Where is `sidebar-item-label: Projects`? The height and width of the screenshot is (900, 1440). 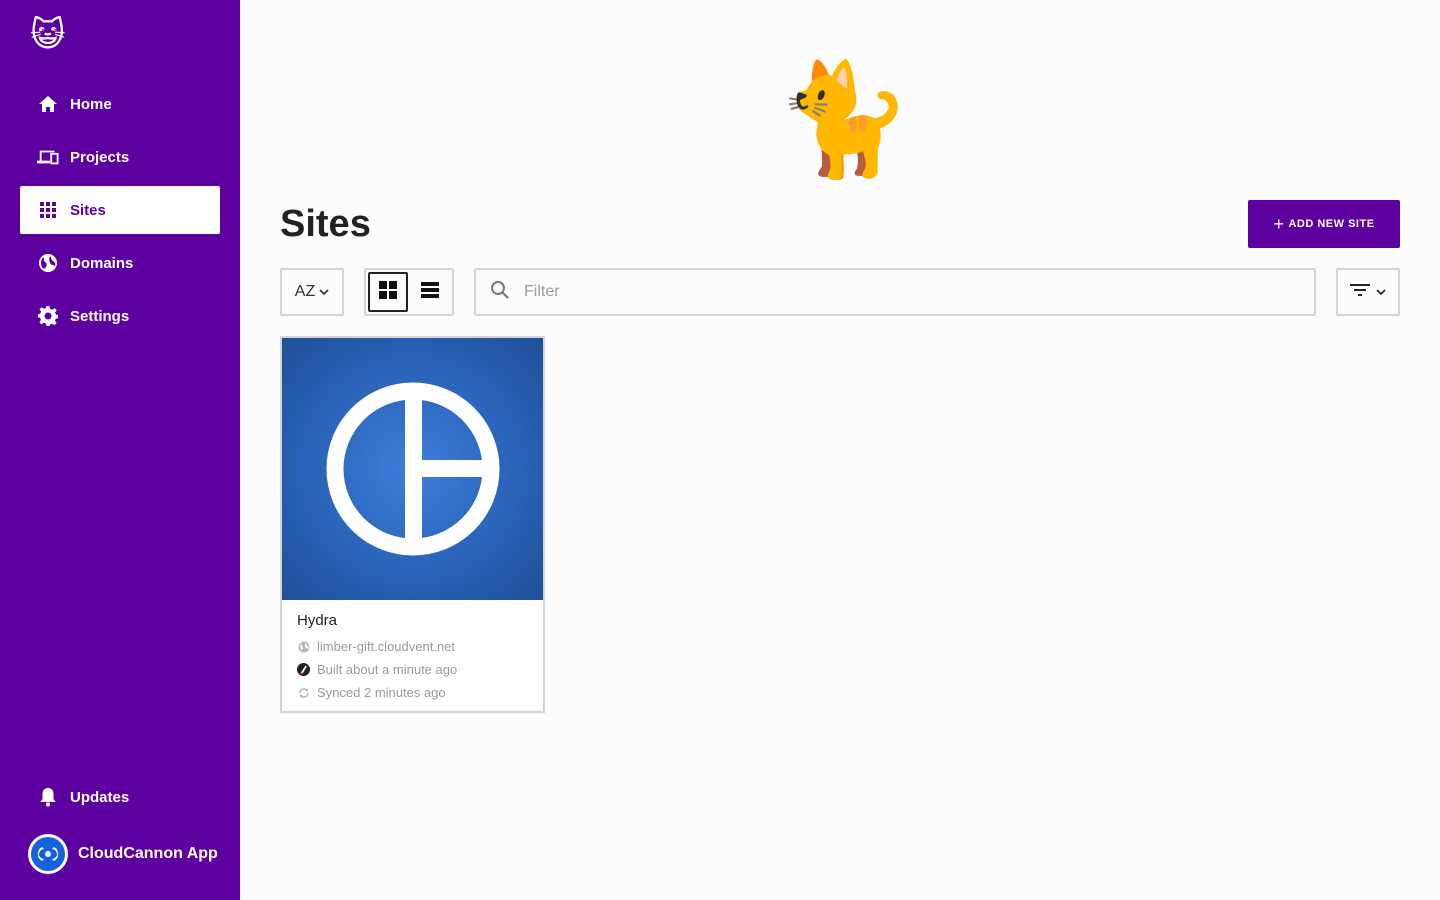 sidebar-item-label: Projects is located at coordinates (100, 157).